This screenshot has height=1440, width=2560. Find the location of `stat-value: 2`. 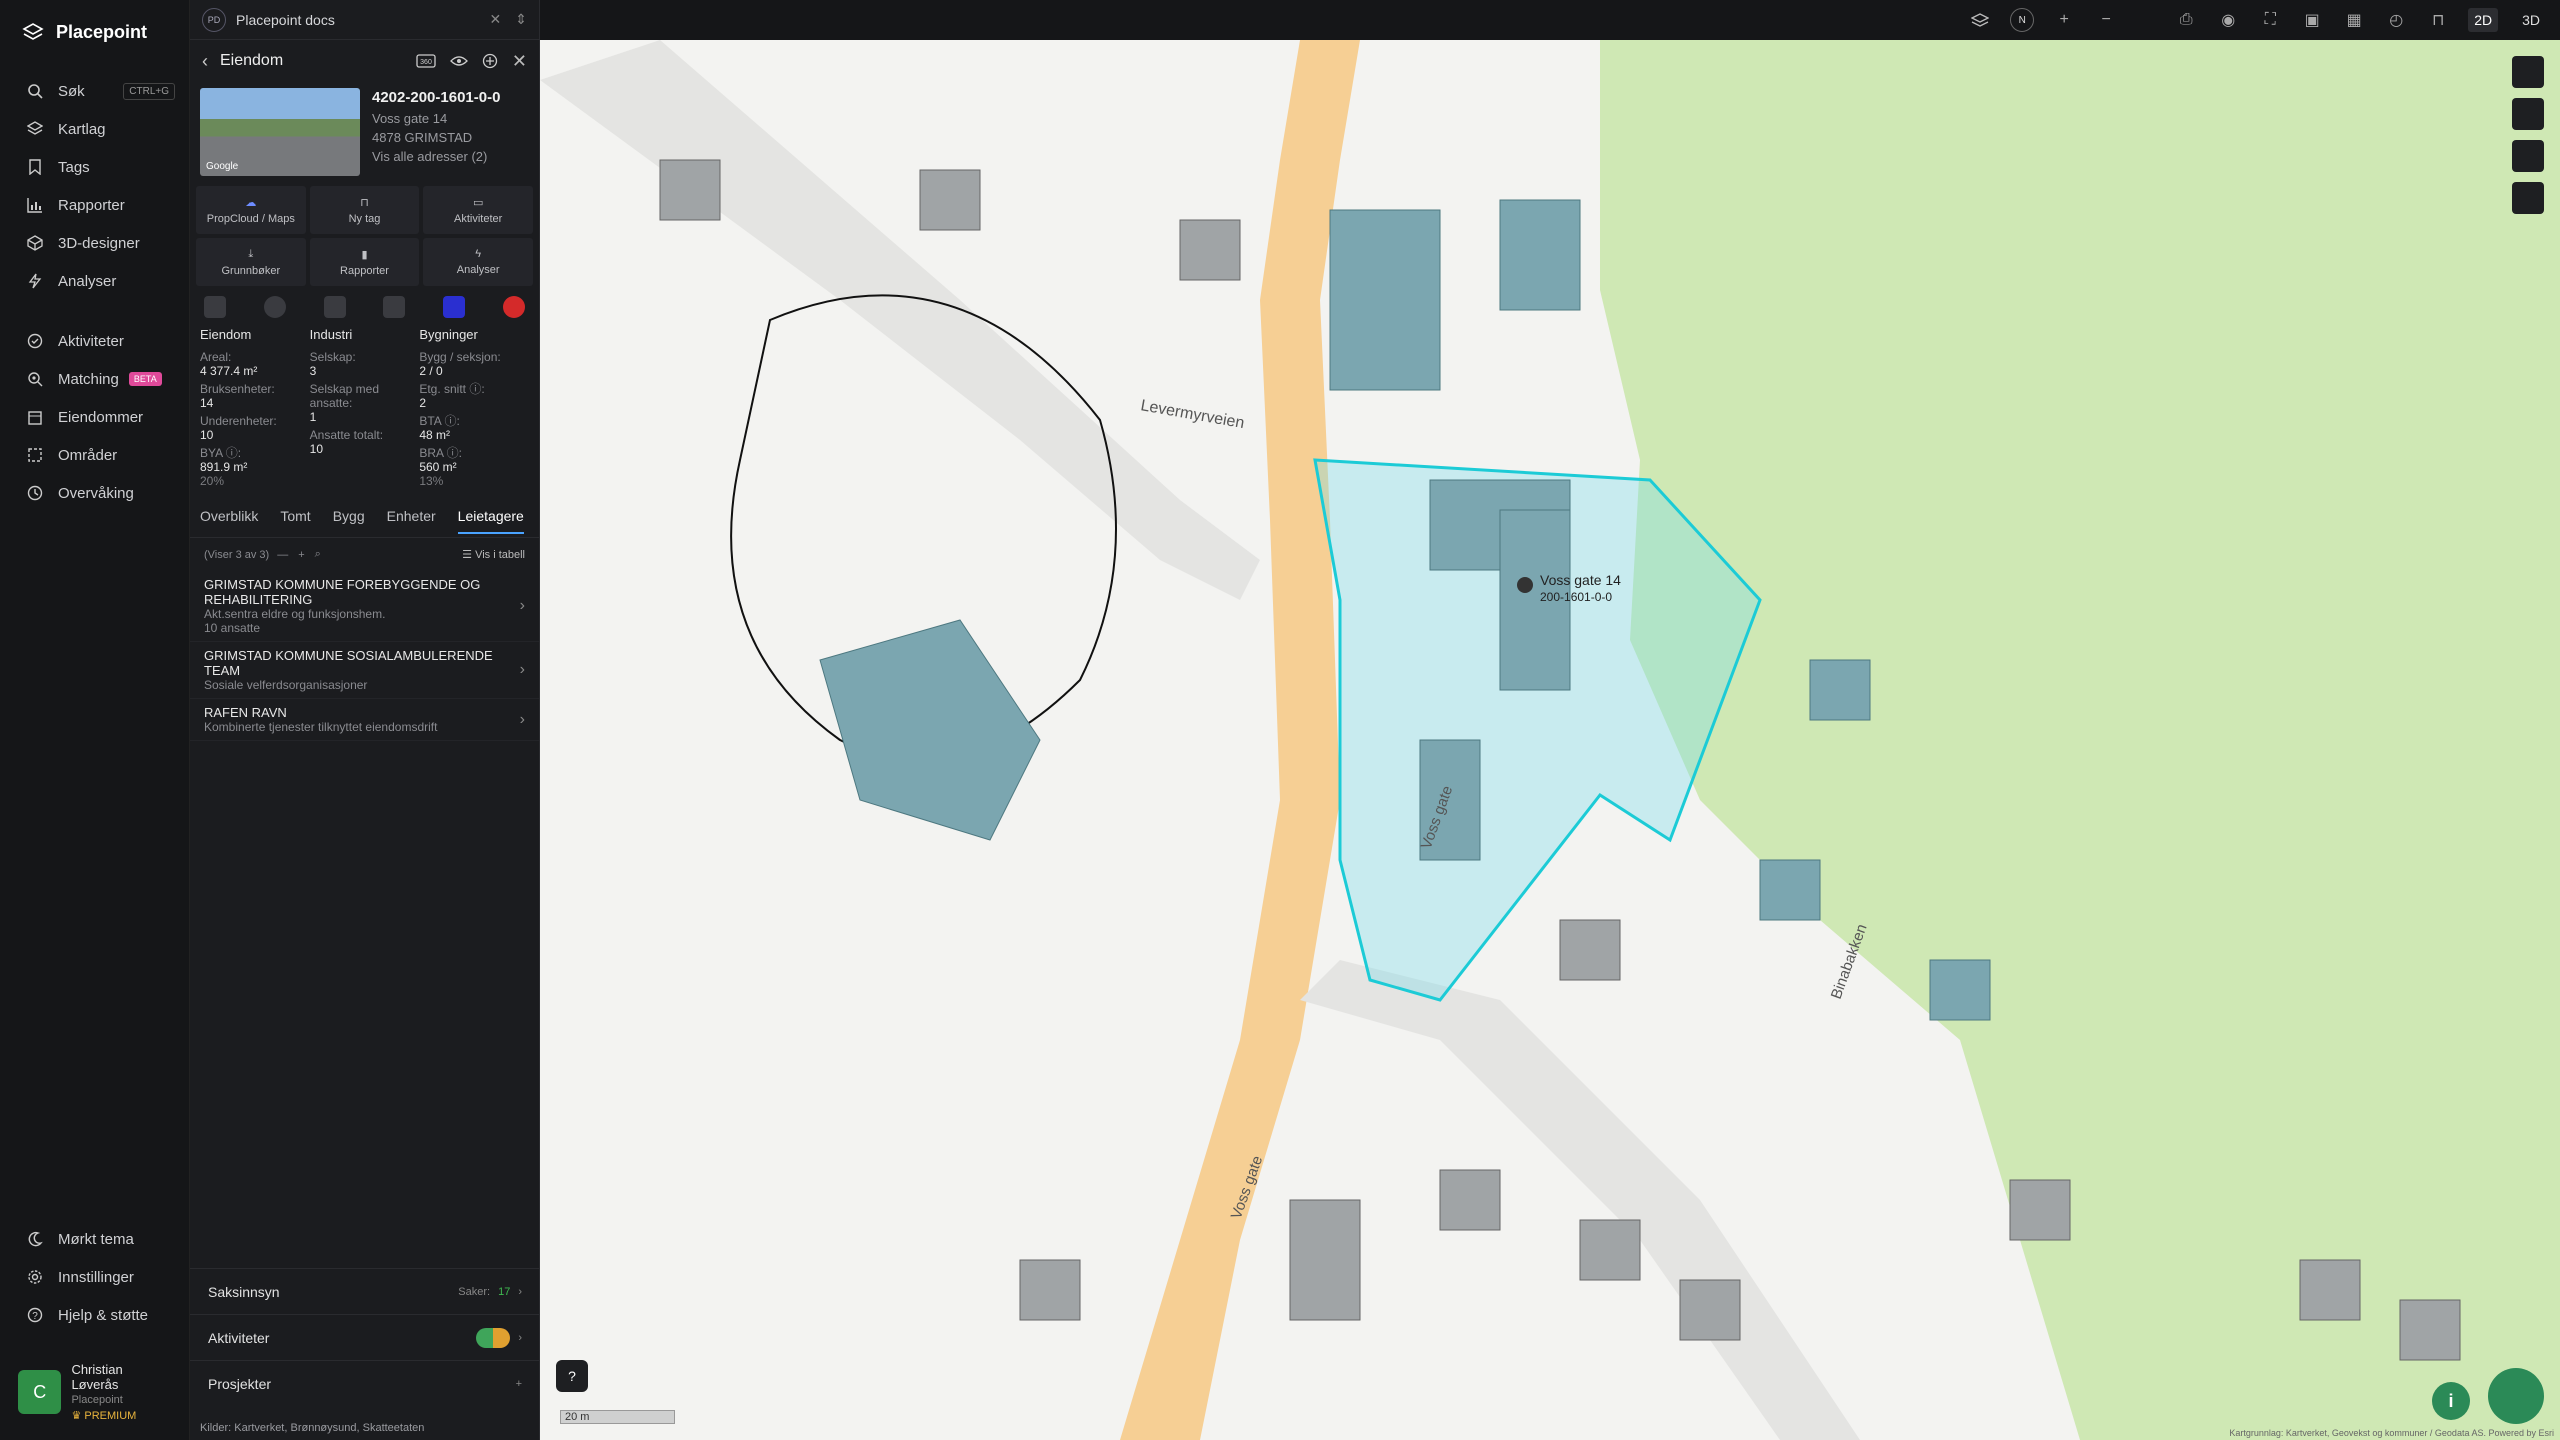

stat-value: 2 is located at coordinates (423, 403).